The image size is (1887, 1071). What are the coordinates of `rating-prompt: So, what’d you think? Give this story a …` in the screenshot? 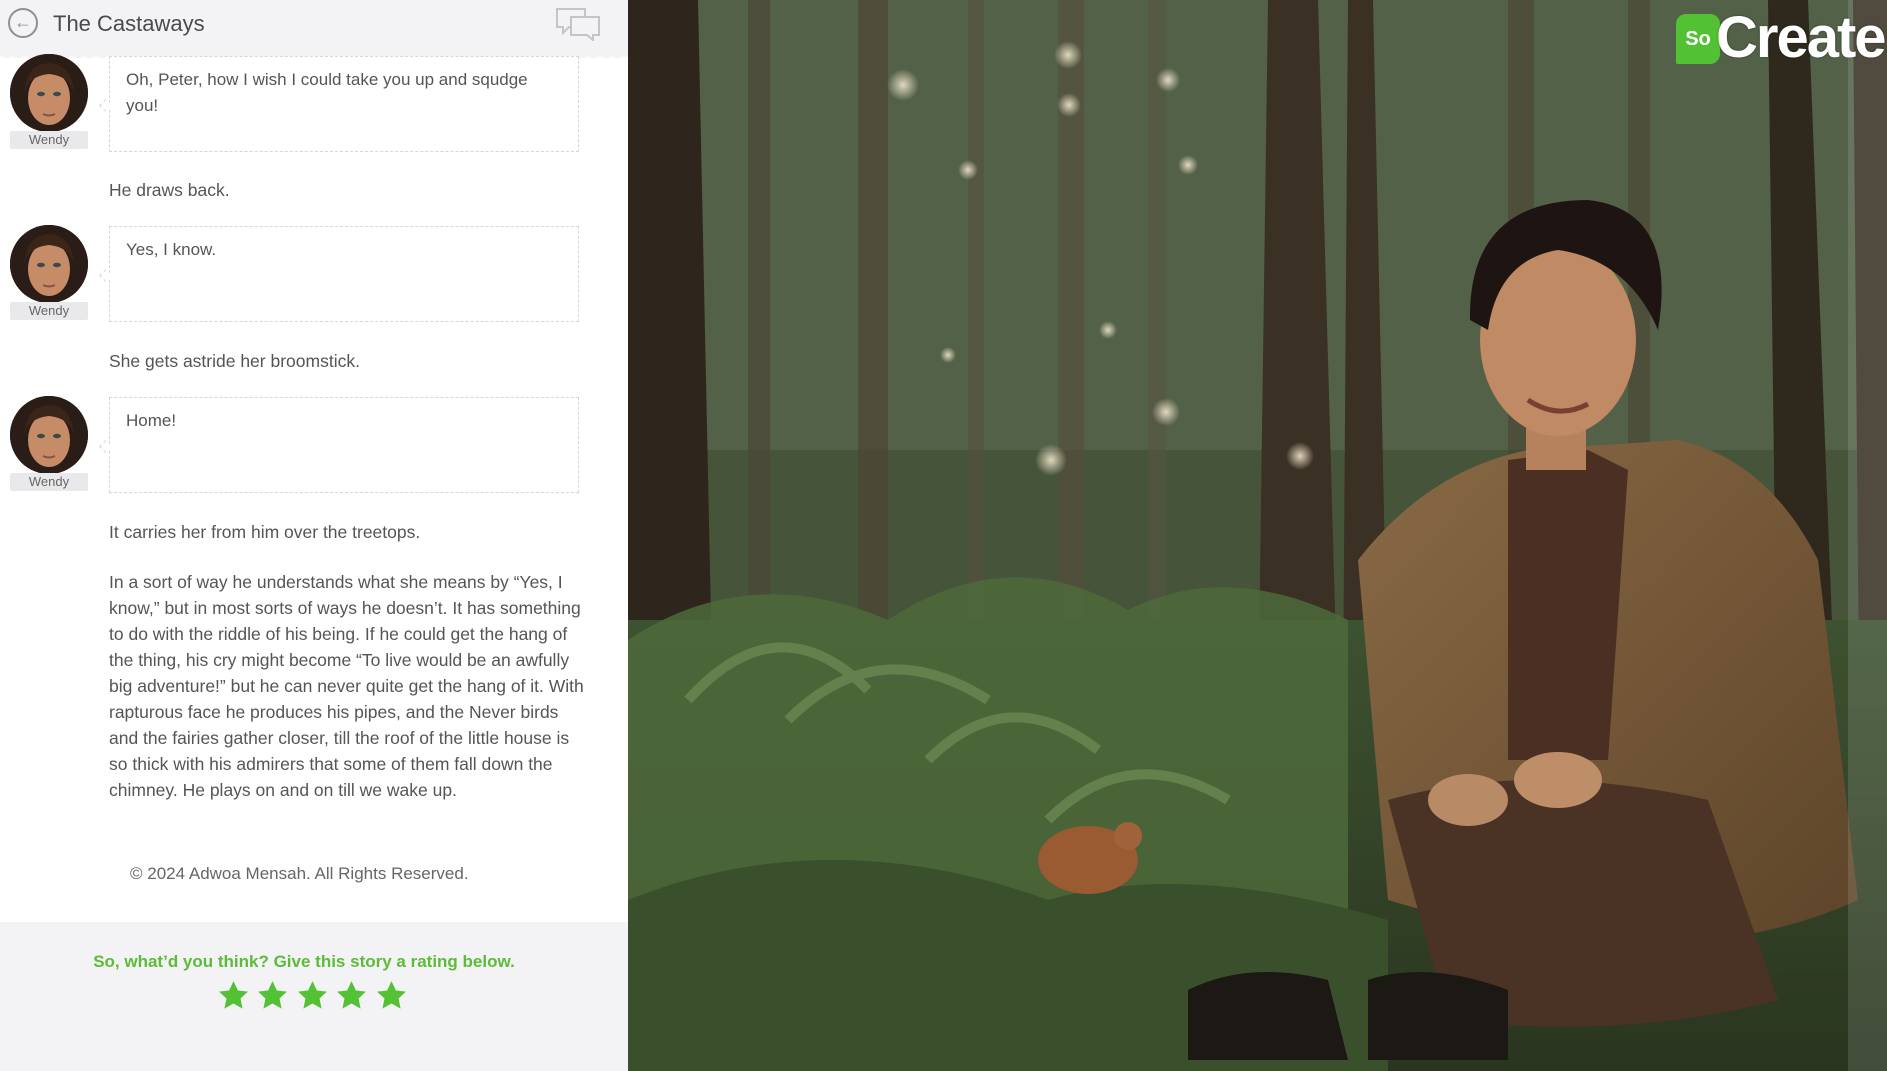 It's located at (304, 961).